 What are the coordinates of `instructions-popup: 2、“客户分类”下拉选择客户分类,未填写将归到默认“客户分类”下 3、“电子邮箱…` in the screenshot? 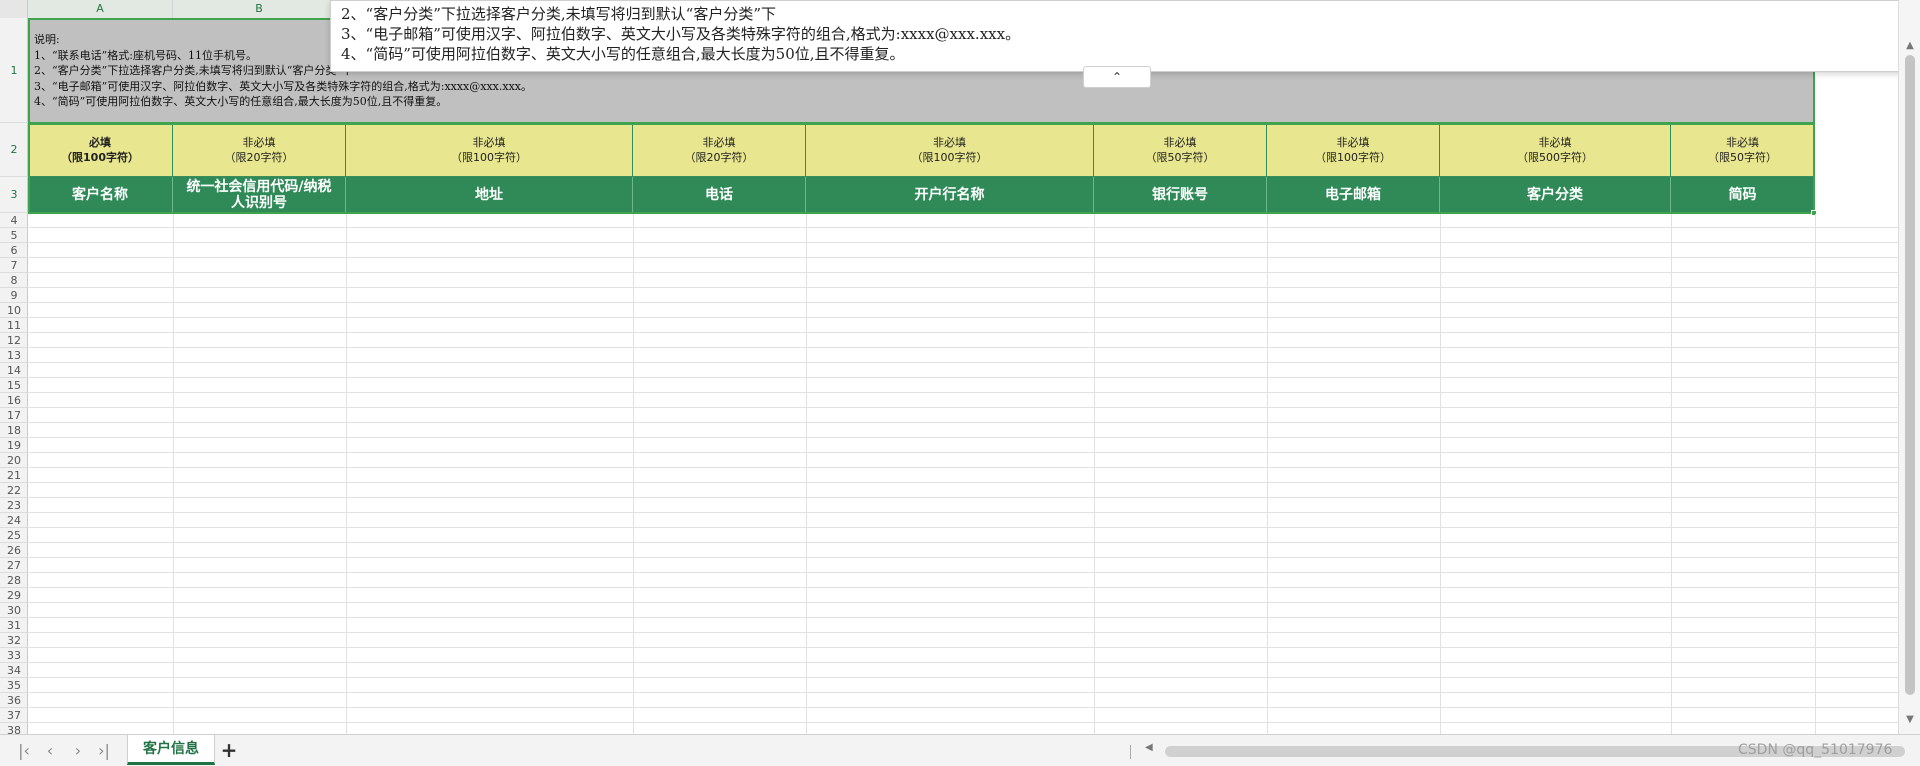 It's located at (1114, 36).